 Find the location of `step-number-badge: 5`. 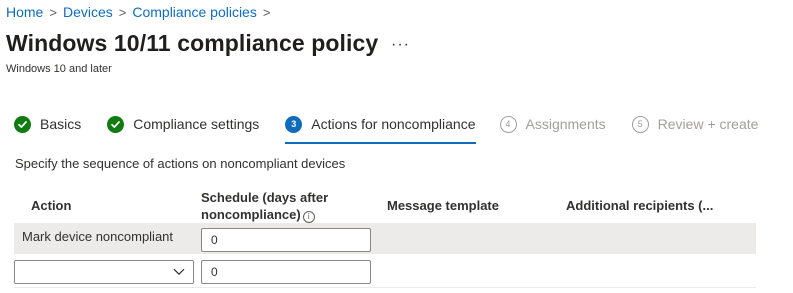

step-number-badge: 5 is located at coordinates (640, 124).